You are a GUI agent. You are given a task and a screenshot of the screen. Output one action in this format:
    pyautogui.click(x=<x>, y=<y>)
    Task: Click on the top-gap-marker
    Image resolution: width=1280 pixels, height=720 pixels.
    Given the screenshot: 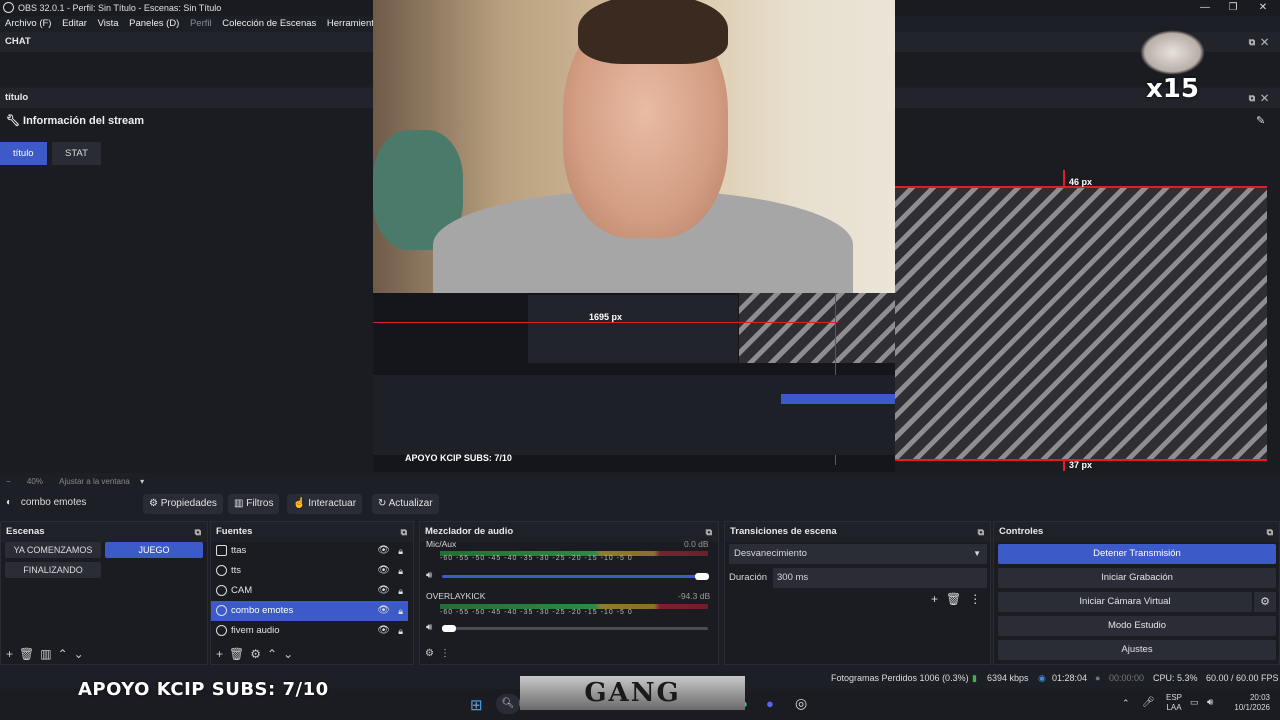 What is the action you would take?
    pyautogui.click(x=1064, y=178)
    